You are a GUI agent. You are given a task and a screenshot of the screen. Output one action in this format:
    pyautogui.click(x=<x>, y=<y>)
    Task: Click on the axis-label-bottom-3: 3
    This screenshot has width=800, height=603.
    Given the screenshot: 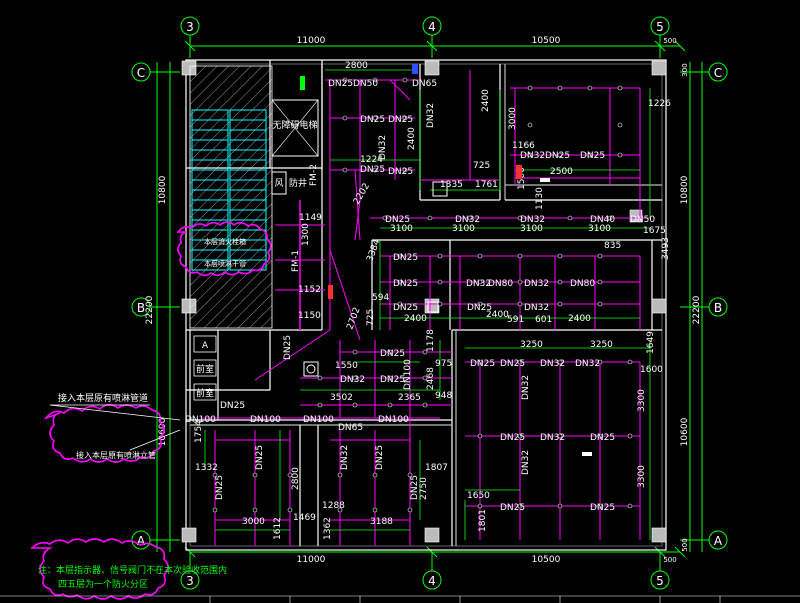 What is the action you would take?
    pyautogui.click(x=190, y=581)
    